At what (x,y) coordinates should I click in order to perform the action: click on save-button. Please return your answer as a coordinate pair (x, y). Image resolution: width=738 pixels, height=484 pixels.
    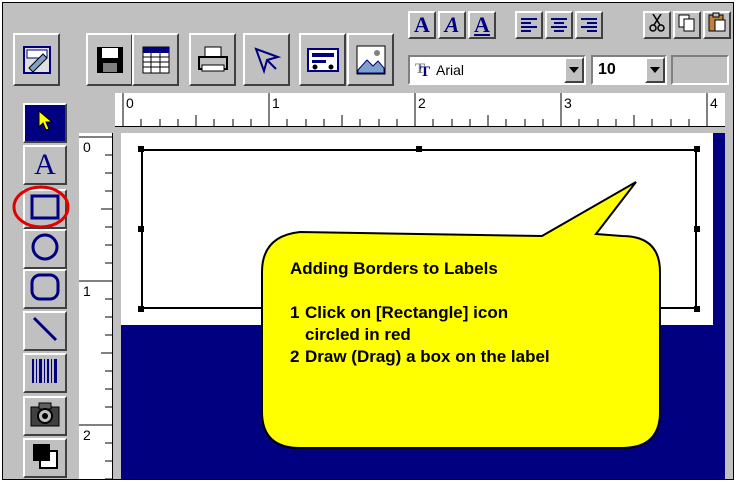
    Looking at the image, I should click on (109, 59).